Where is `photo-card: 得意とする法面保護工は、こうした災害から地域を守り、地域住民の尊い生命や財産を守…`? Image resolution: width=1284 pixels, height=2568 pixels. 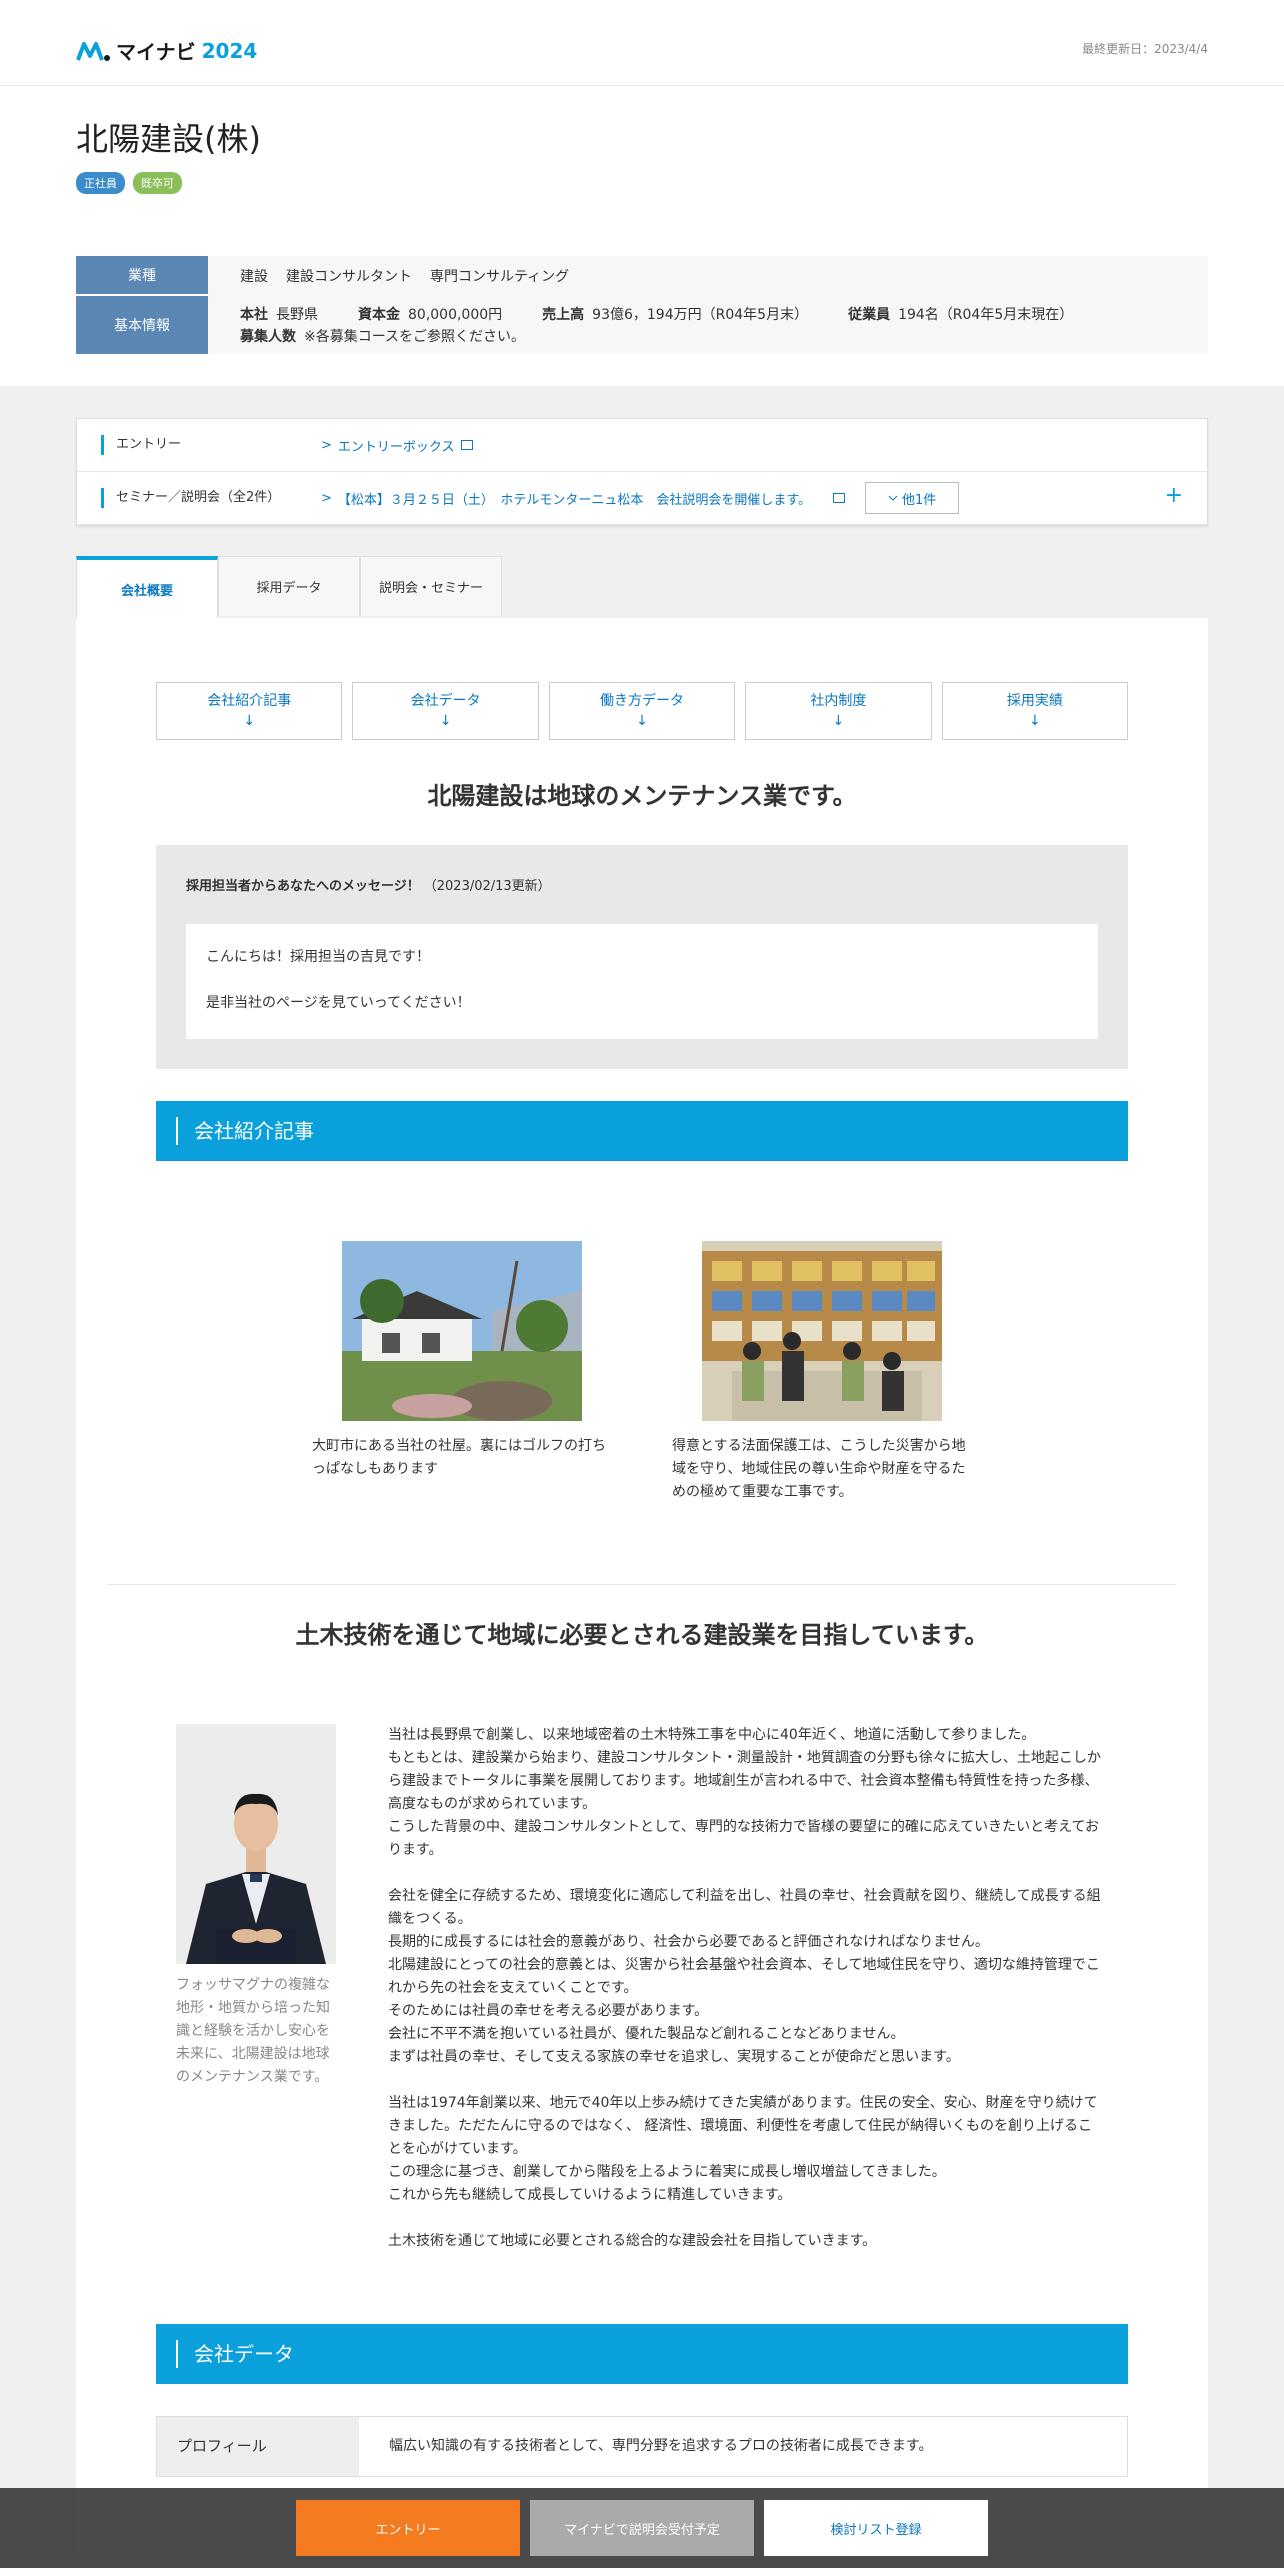
photo-card: 得意とする法面保護工は、こうした災害から地域を守り、地域住民の尊い生命や財産を守… is located at coordinates (822, 1372).